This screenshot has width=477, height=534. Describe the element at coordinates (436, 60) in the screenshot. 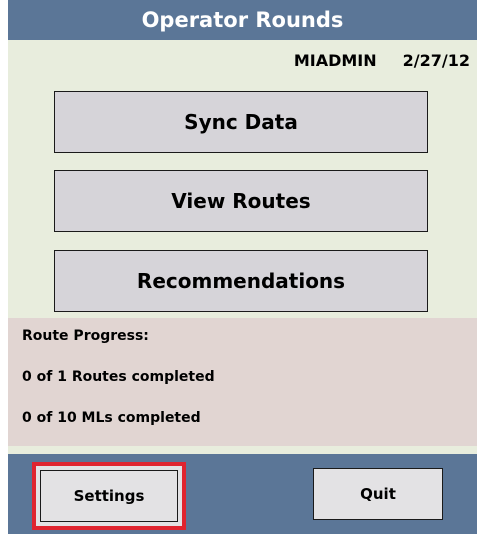

I see `date-label: 2/27/12` at that location.